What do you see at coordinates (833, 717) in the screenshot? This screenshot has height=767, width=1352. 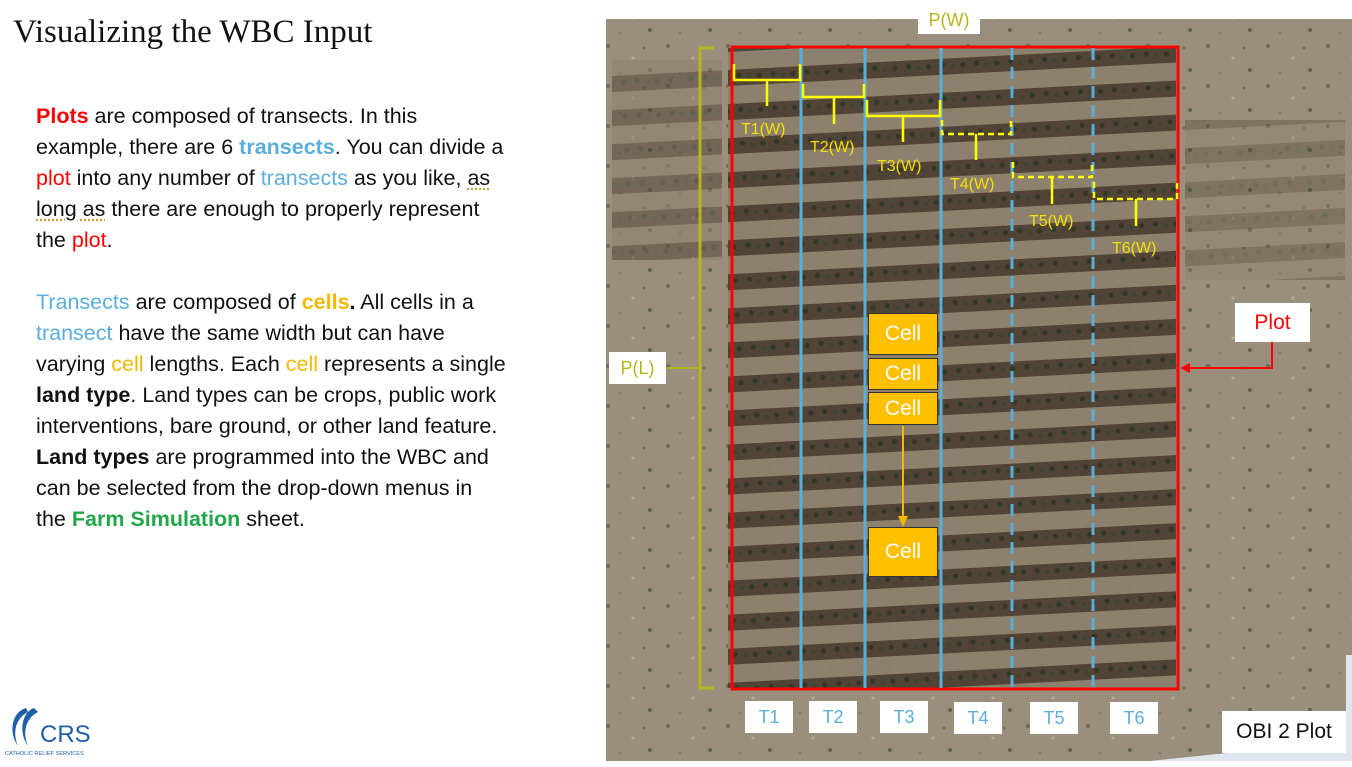 I see `transect-label-t2: T2` at bounding box center [833, 717].